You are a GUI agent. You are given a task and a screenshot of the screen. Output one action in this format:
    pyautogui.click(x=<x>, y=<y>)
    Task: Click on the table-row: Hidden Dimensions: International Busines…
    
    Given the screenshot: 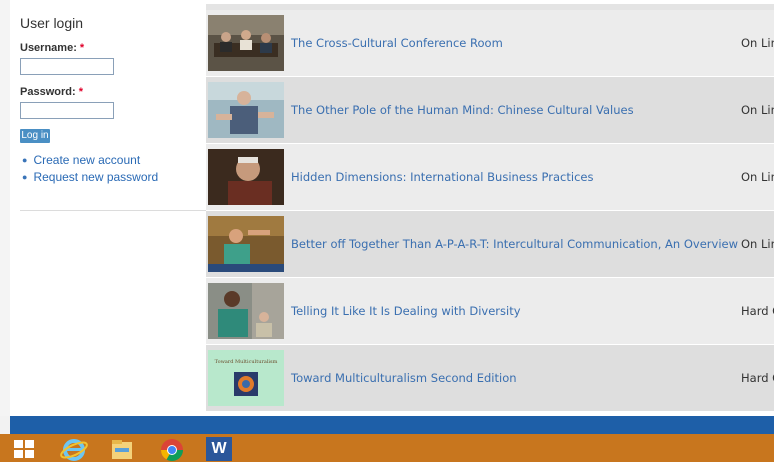 What is the action you would take?
    pyautogui.click(x=490, y=177)
    